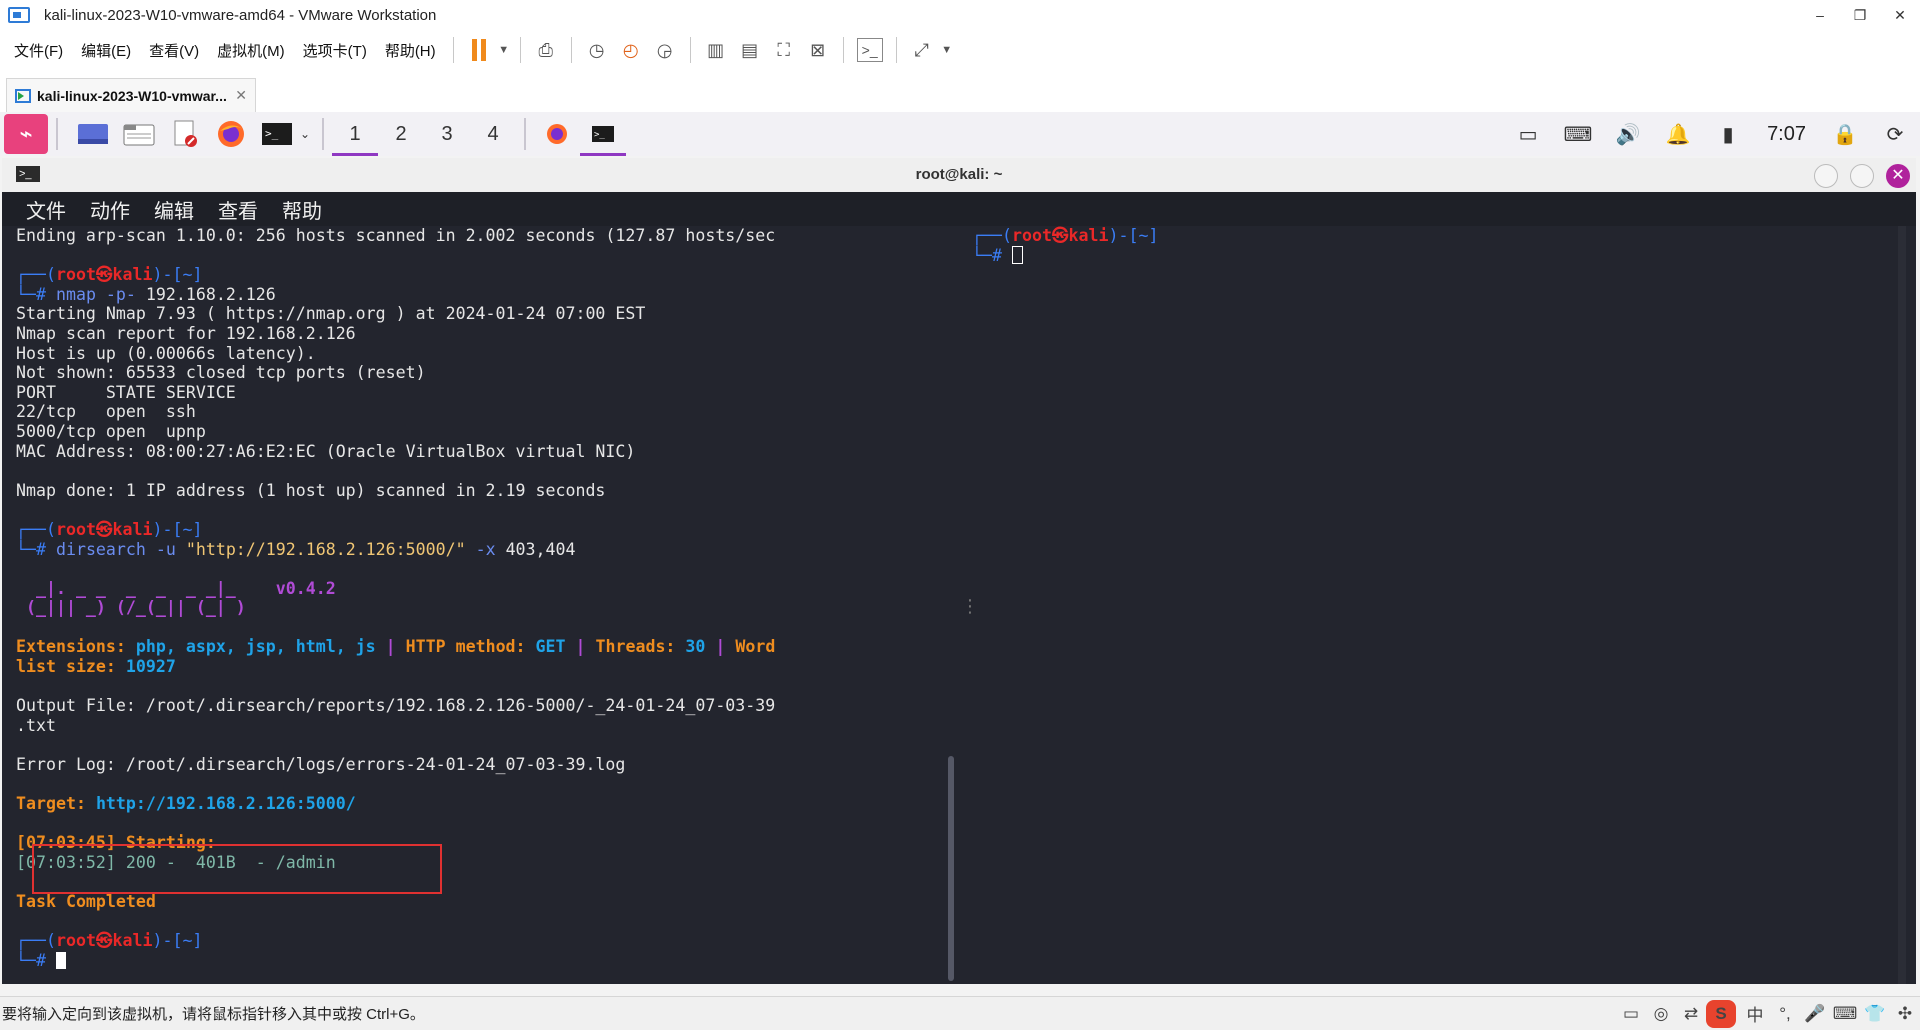  Describe the element at coordinates (305, 134) in the screenshot. I see `terminal-dropdown-icon: ⌄` at that location.